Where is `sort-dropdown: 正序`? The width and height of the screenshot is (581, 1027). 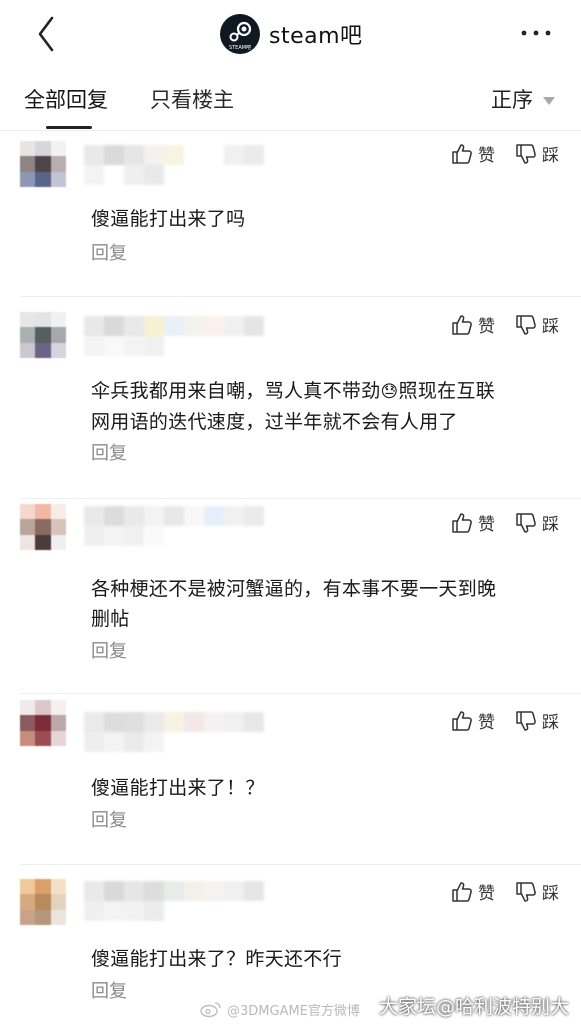
sort-dropdown: 正序 is located at coordinates (523, 99).